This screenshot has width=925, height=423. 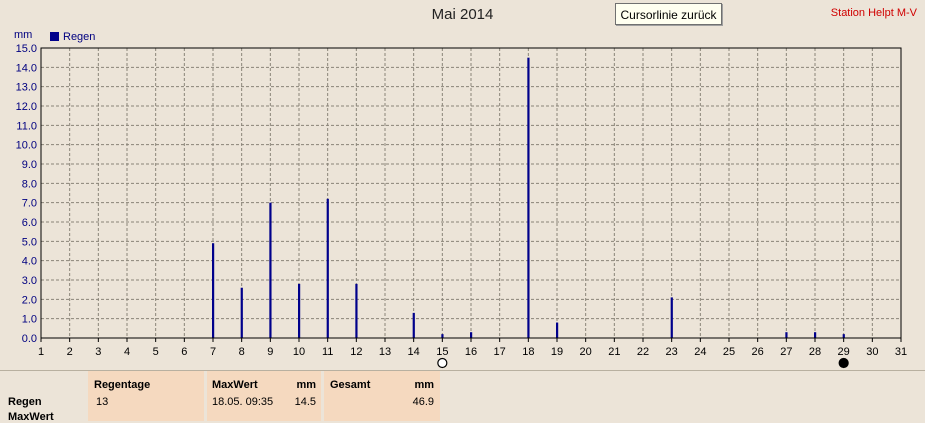 What do you see at coordinates (424, 385) in the screenshot?
I see `gesamt-unit: mm` at bounding box center [424, 385].